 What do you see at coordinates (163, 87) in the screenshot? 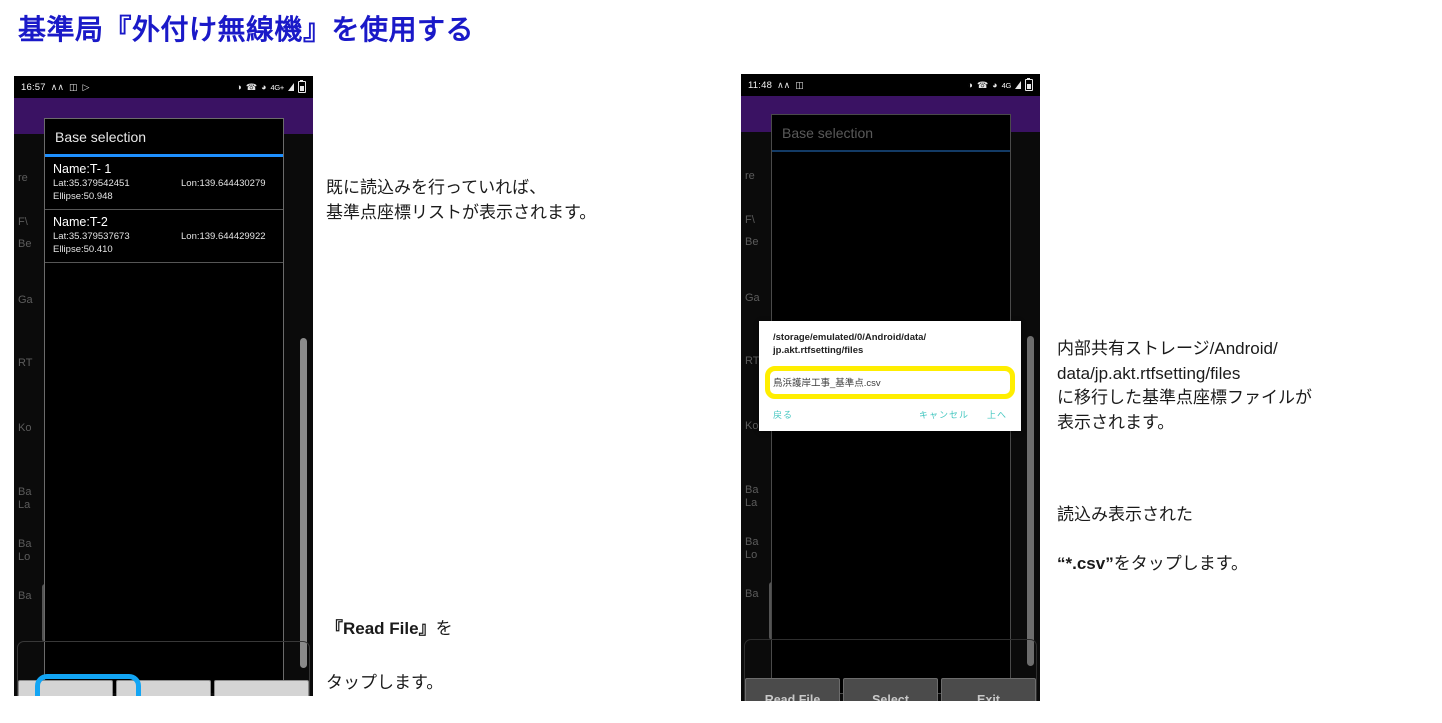
I see `status-bar: 16:57 ∧∧ ◫ ▷ ◑ ☎ ◕ 4G+` at bounding box center [163, 87].